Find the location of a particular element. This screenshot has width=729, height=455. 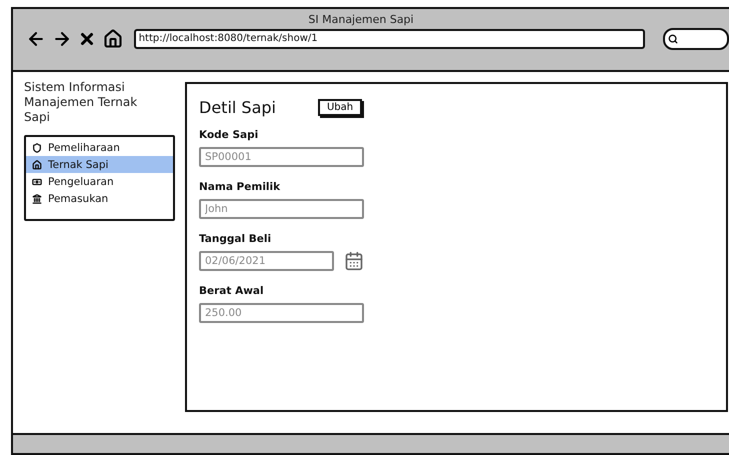

edit-button: Ubah is located at coordinates (340, 107).